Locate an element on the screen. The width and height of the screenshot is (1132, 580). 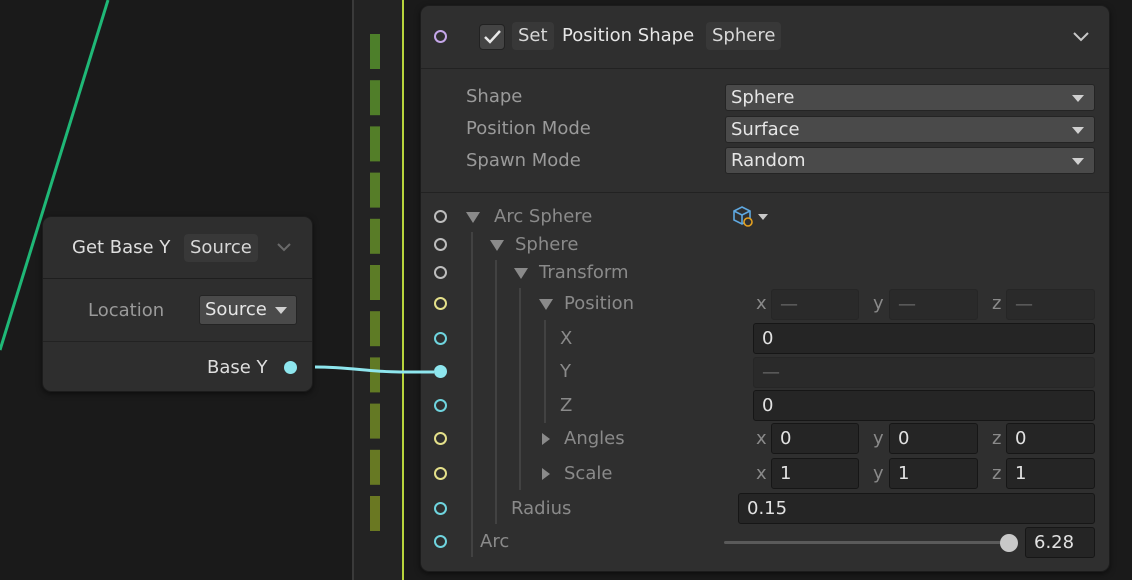
angles-x-field: 0 is located at coordinates (815, 438).